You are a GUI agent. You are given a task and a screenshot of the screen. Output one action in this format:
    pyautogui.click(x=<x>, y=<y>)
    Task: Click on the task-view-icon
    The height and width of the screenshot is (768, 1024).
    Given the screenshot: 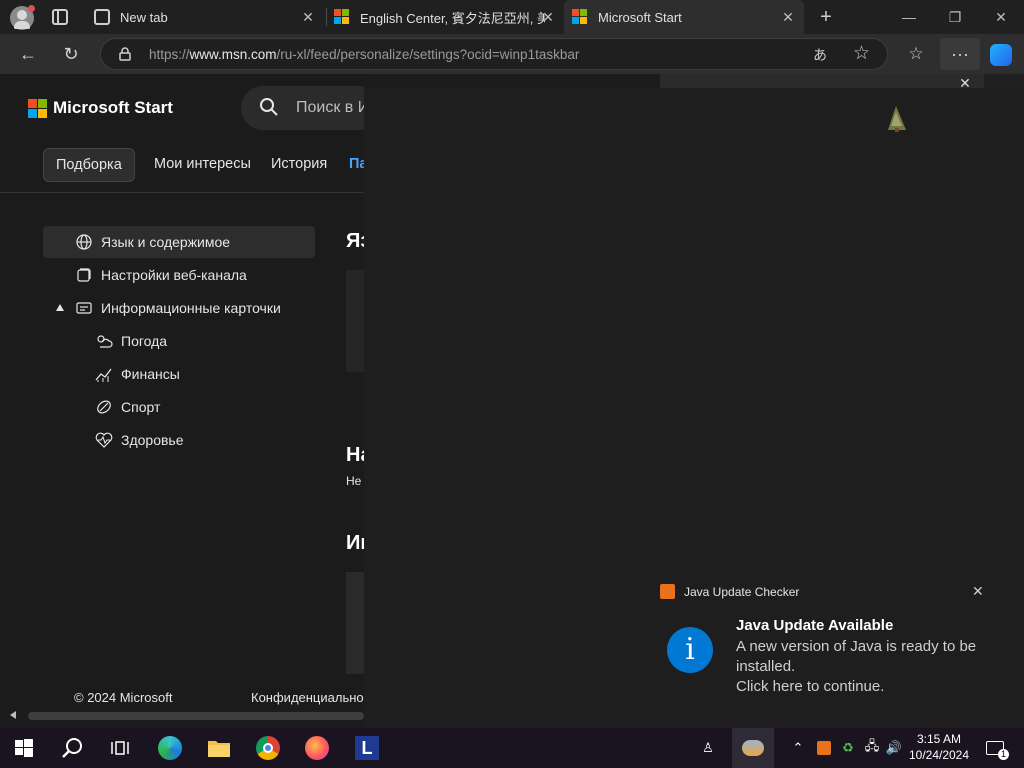 What is the action you would take?
    pyautogui.click(x=120, y=748)
    